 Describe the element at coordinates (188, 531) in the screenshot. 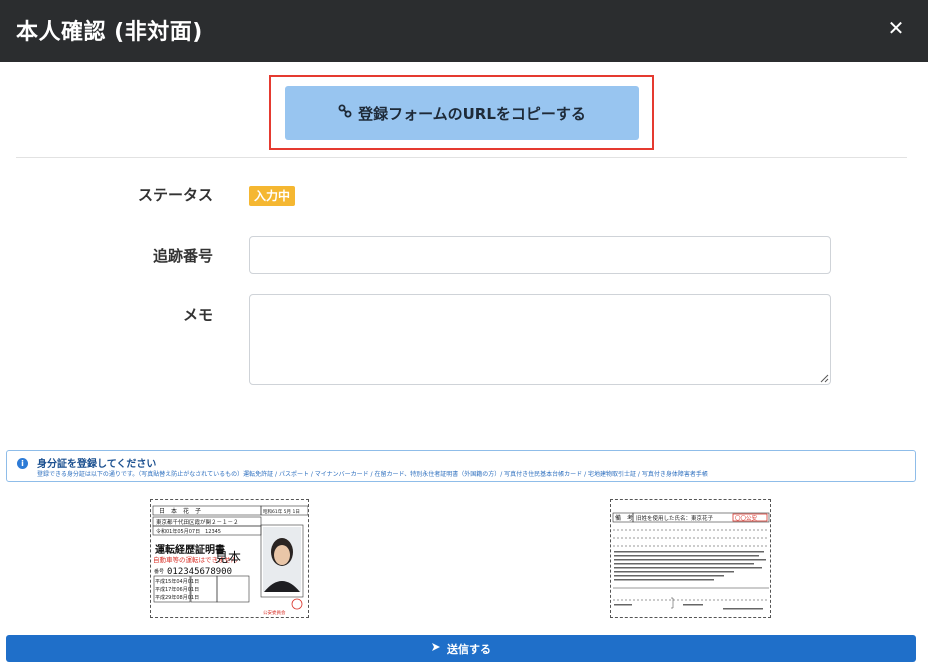

I see `license-issued: 令和01年05月07日 12345` at that location.